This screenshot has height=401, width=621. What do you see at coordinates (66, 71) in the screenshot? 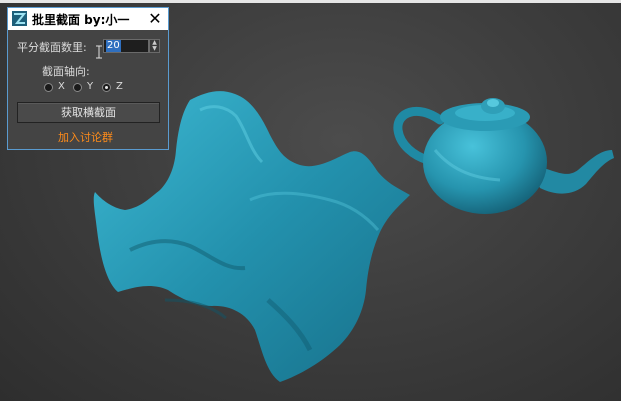
I see `section-axis-label: 截面轴向:` at bounding box center [66, 71].